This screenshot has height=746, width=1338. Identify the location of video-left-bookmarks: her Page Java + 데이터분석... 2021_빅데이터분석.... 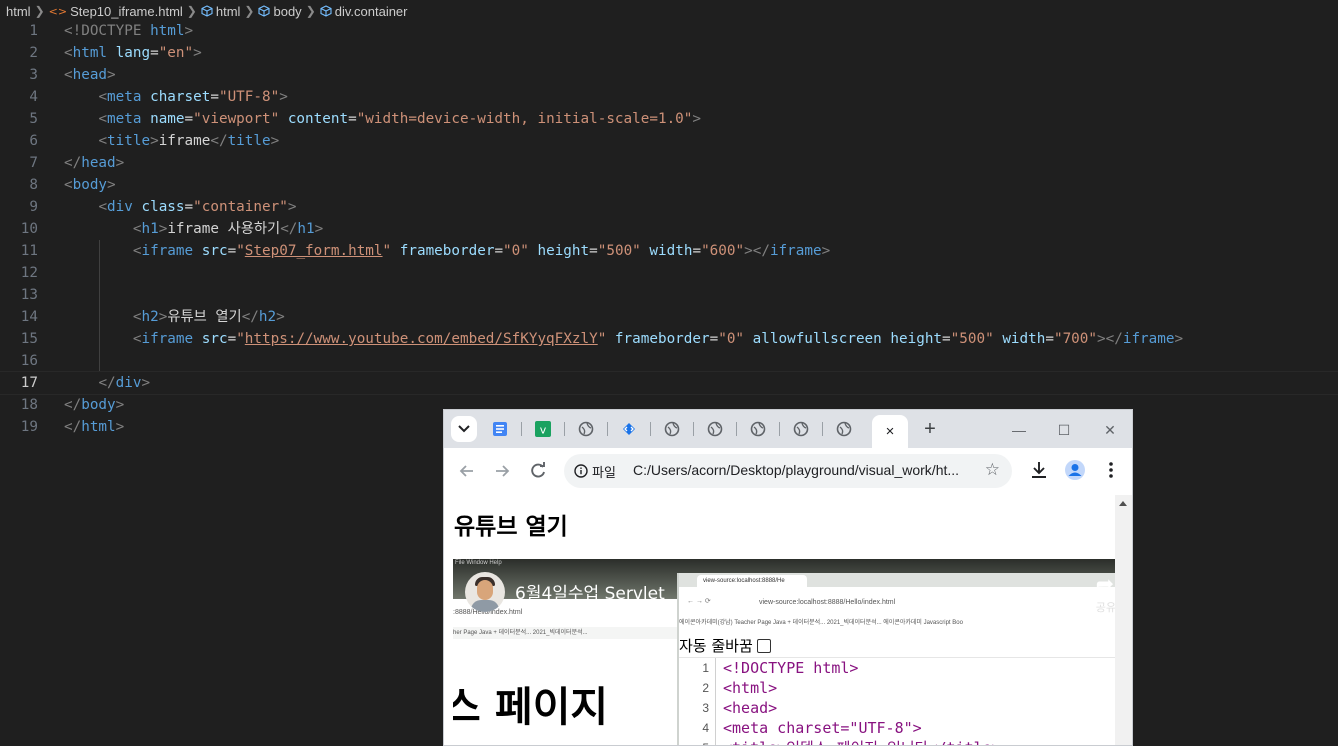
(565, 633).